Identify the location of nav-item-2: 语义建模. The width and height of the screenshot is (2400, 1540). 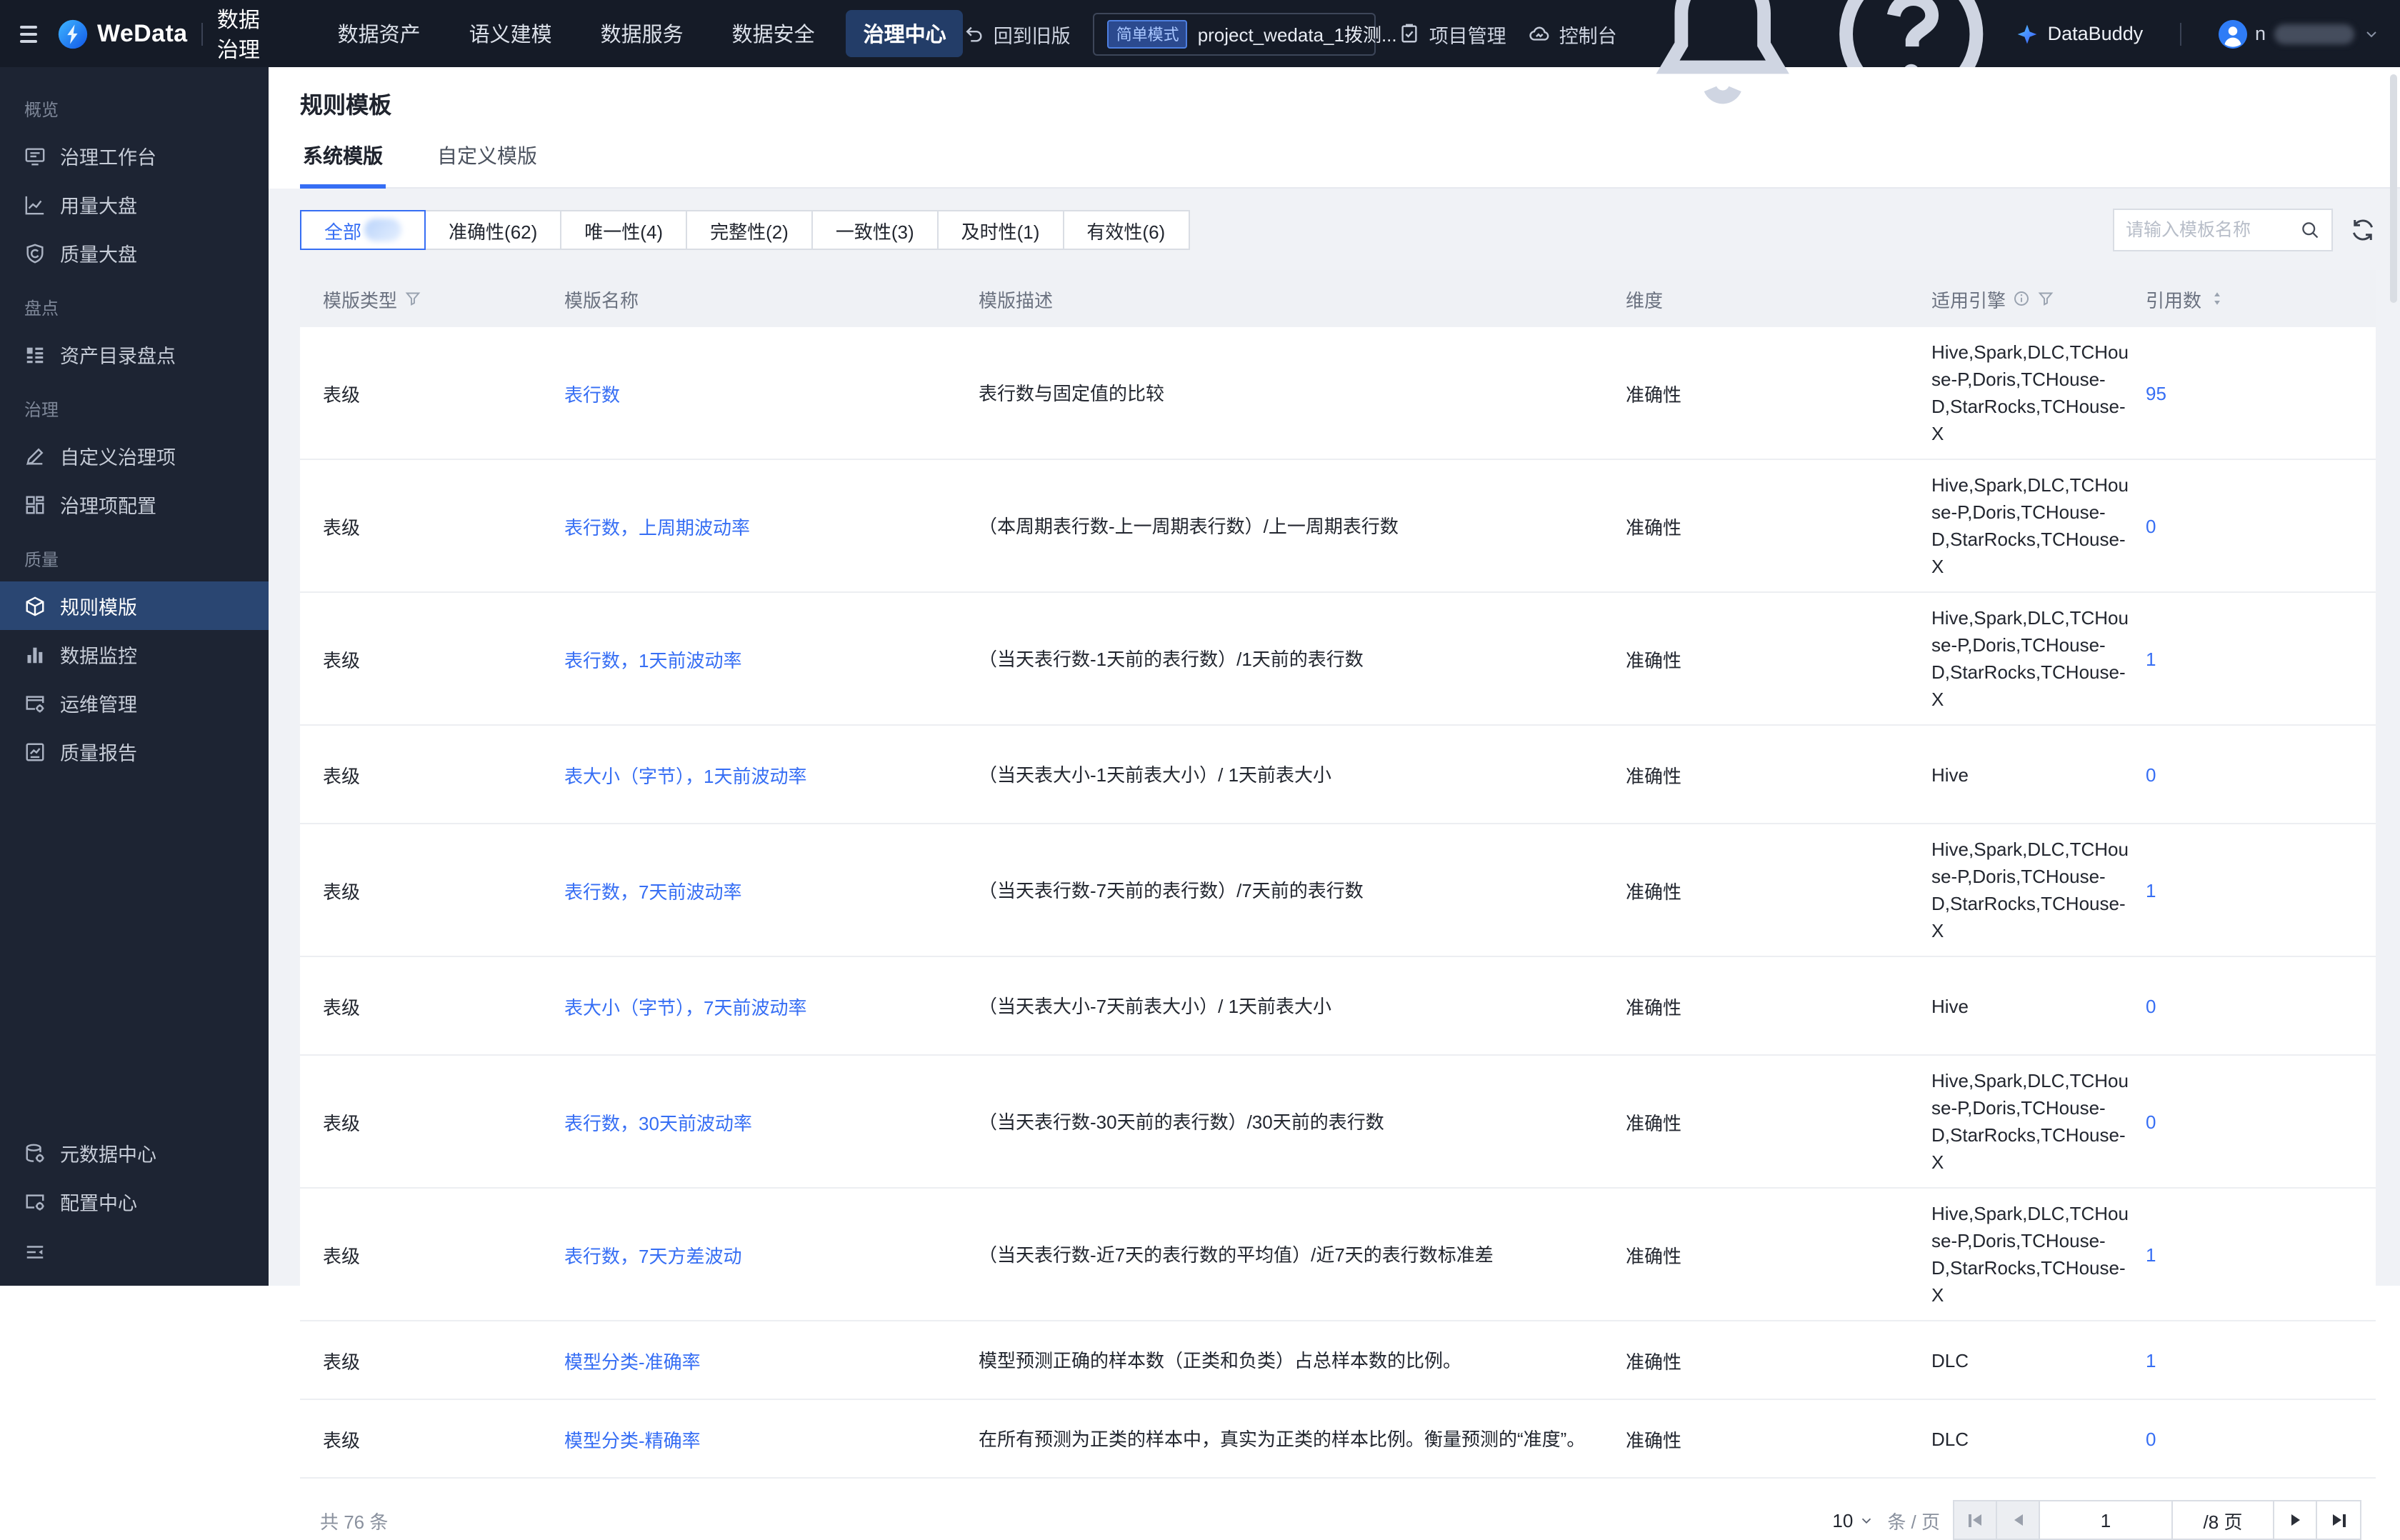
(510, 33).